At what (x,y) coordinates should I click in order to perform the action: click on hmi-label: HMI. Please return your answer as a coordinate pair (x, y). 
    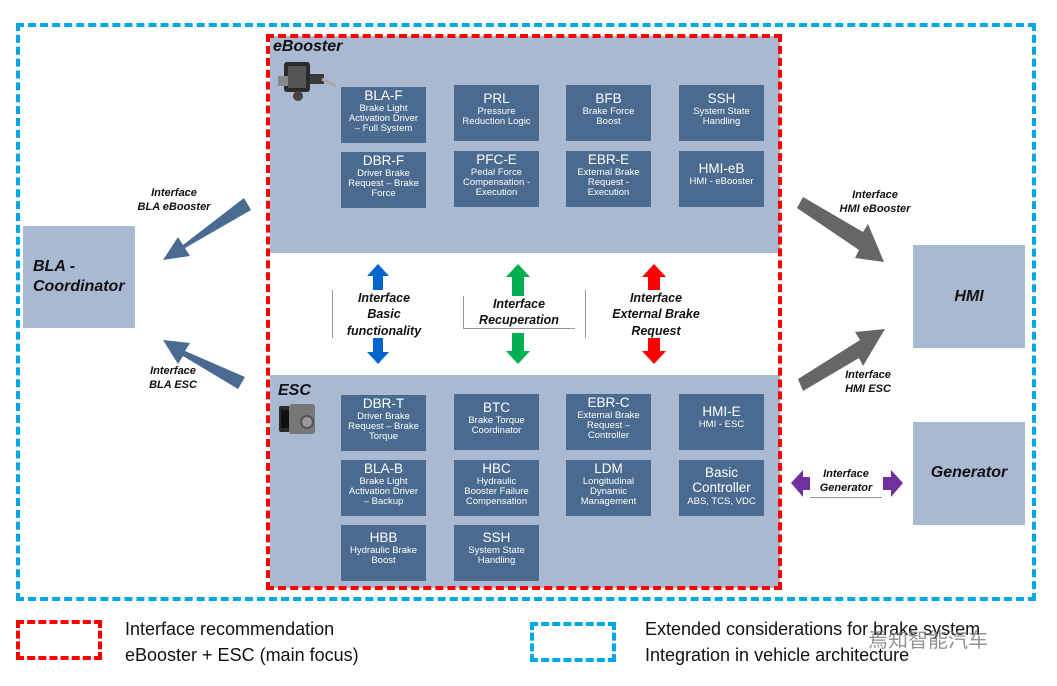
    Looking at the image, I should click on (969, 296).